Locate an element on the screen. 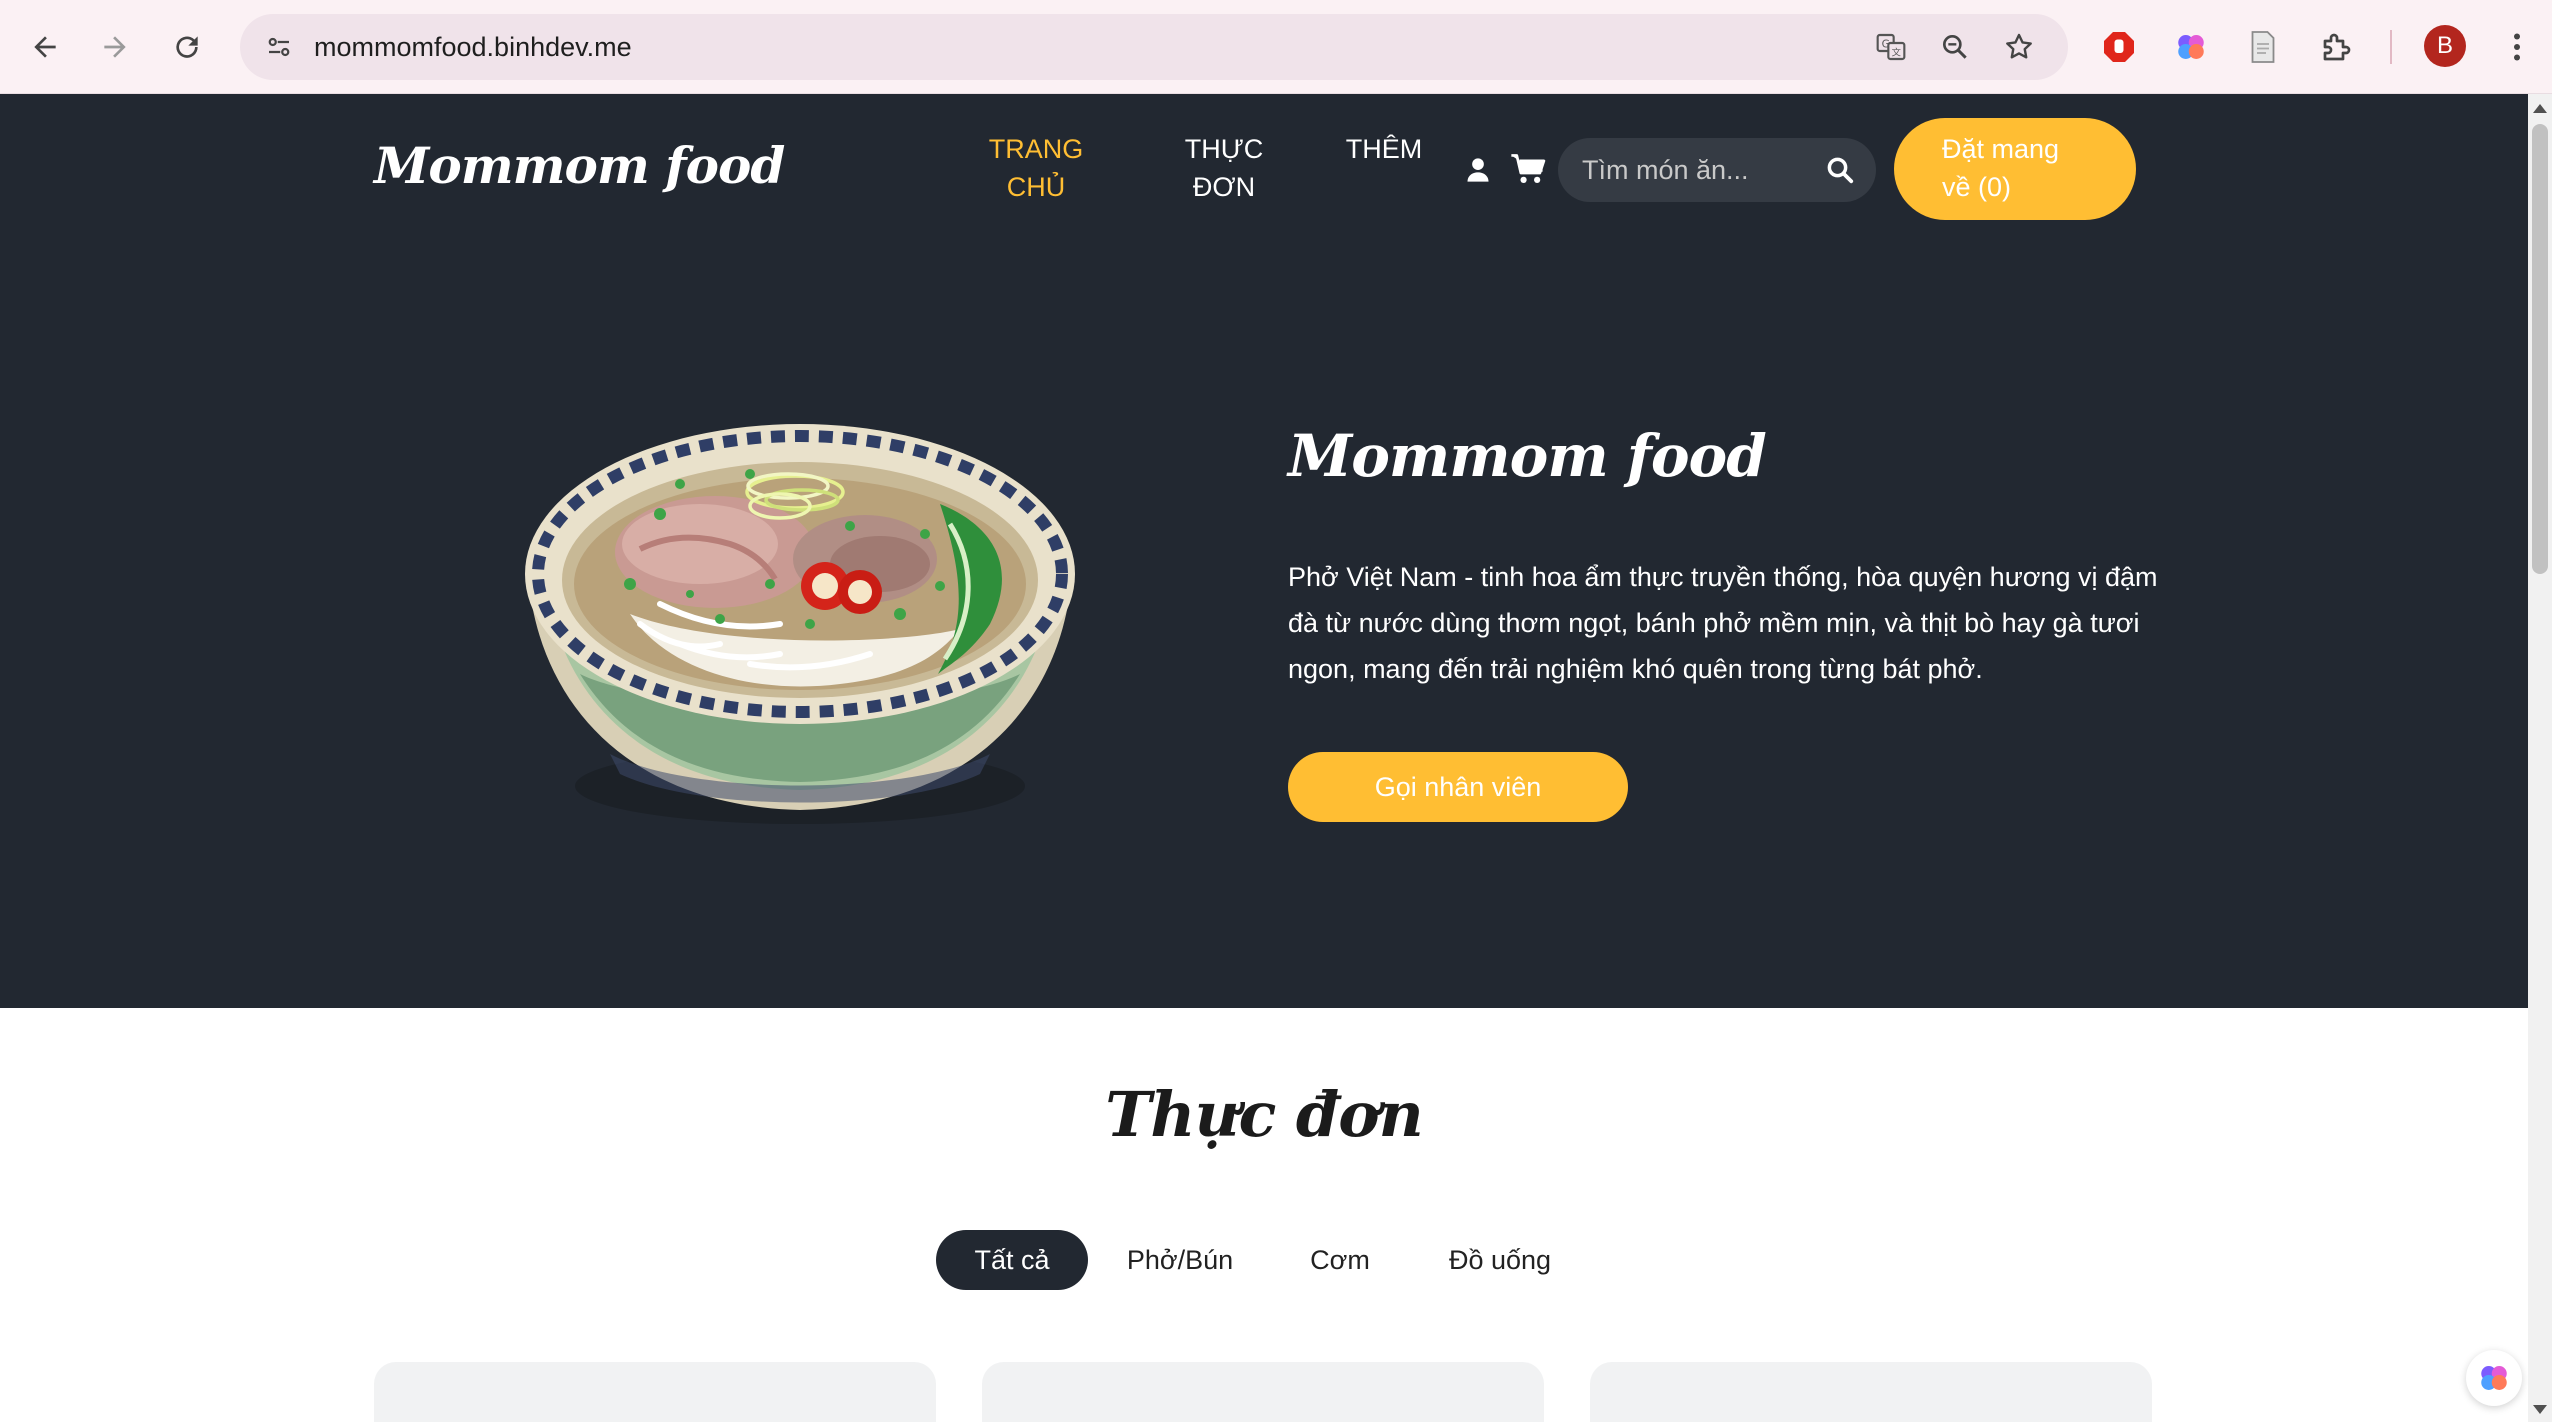 The height and width of the screenshot is (1422, 2552). back-button is located at coordinates (45, 47).